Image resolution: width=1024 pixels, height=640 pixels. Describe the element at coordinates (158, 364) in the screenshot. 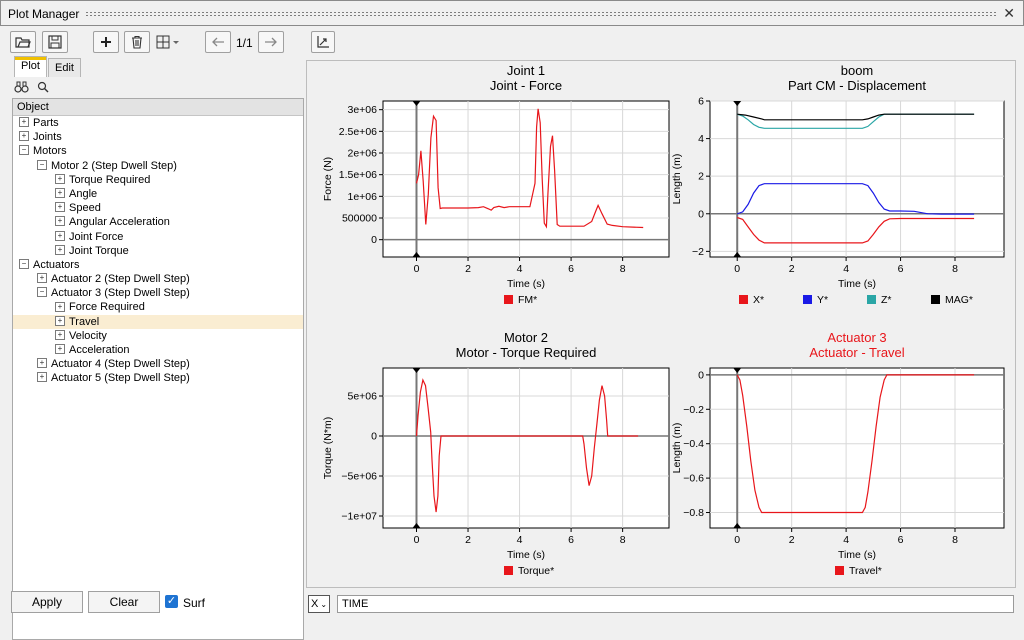

I see `tree-item: + Actuator 4 (Step Dwell Step)` at that location.